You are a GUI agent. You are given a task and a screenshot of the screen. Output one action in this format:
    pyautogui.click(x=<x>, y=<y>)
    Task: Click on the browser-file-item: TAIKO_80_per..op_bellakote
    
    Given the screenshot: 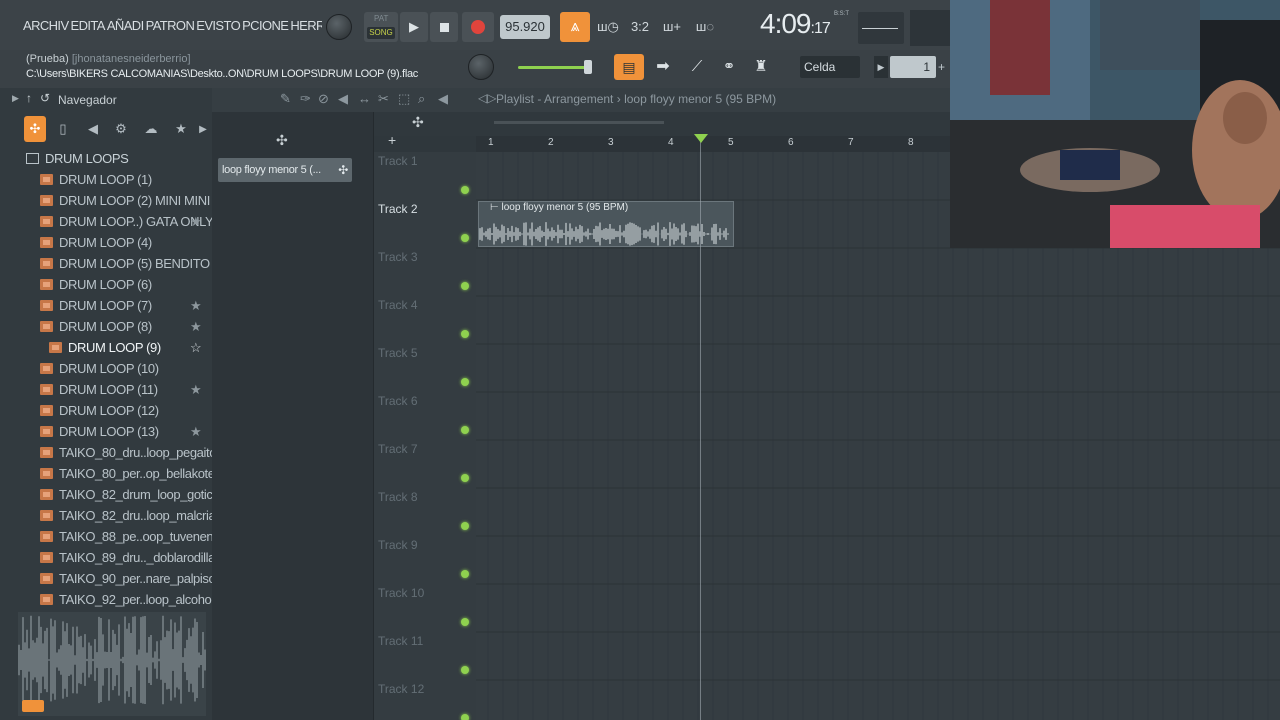 What is the action you would take?
    pyautogui.click(x=106, y=473)
    